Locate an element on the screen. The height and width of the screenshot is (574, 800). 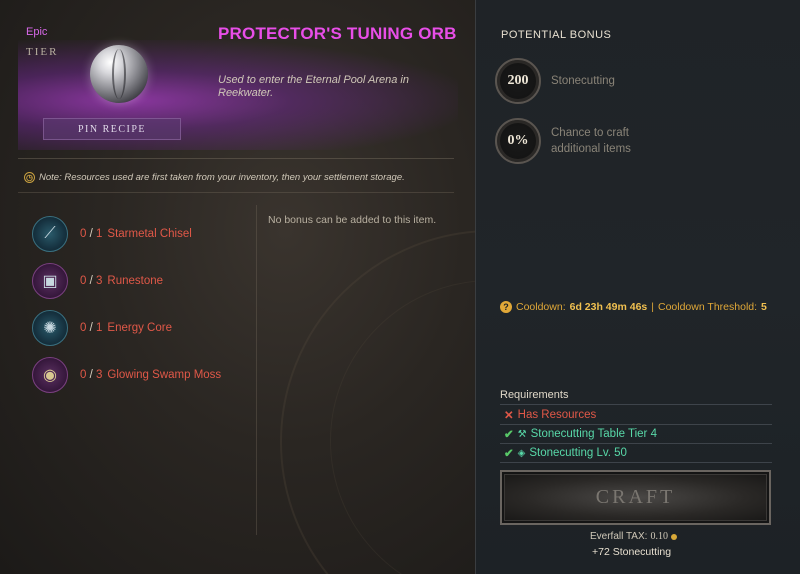
requirement-station: ✔ ⚒ Stonecutting Table Tier 4 is located at coordinates (580, 434).